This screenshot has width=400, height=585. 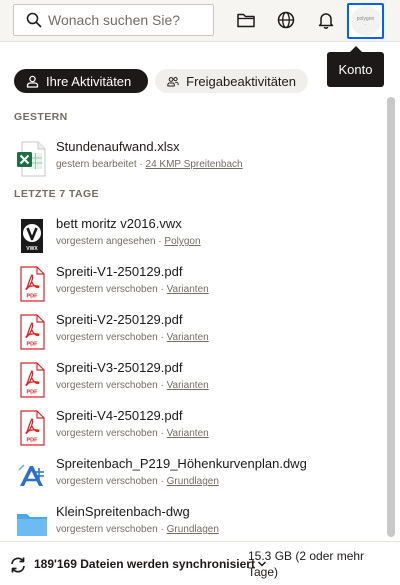 I want to click on user-icon, so click(x=32, y=81).